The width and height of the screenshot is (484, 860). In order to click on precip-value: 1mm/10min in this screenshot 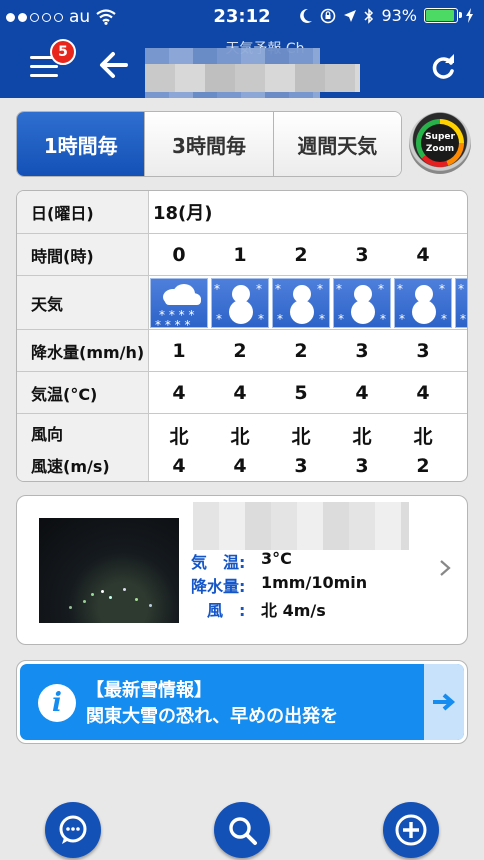, I will do `click(314, 582)`.